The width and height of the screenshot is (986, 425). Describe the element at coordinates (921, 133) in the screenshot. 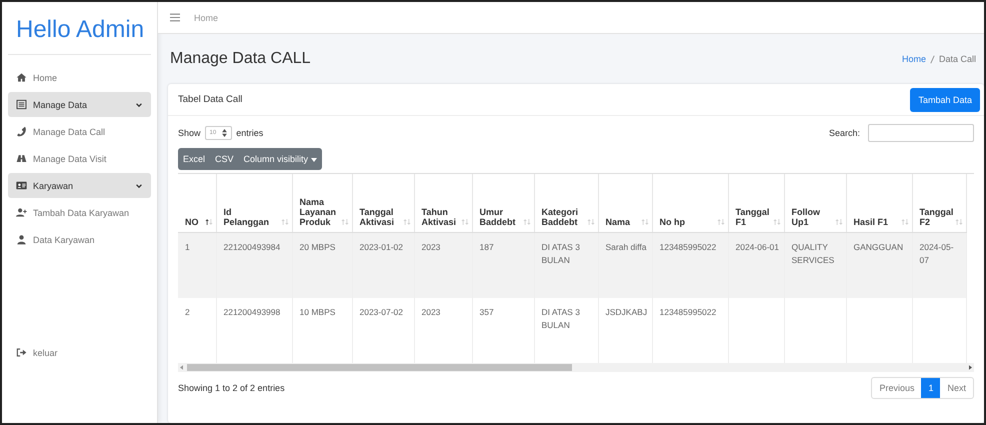

I see `search-field` at that location.